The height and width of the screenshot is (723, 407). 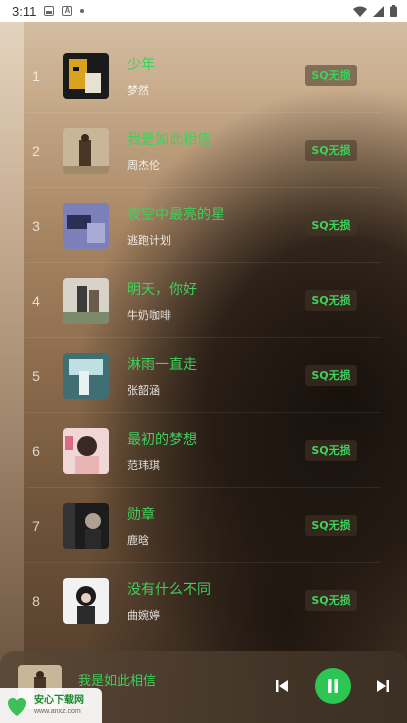 I want to click on status-time: 3:11, so click(x=24, y=11).